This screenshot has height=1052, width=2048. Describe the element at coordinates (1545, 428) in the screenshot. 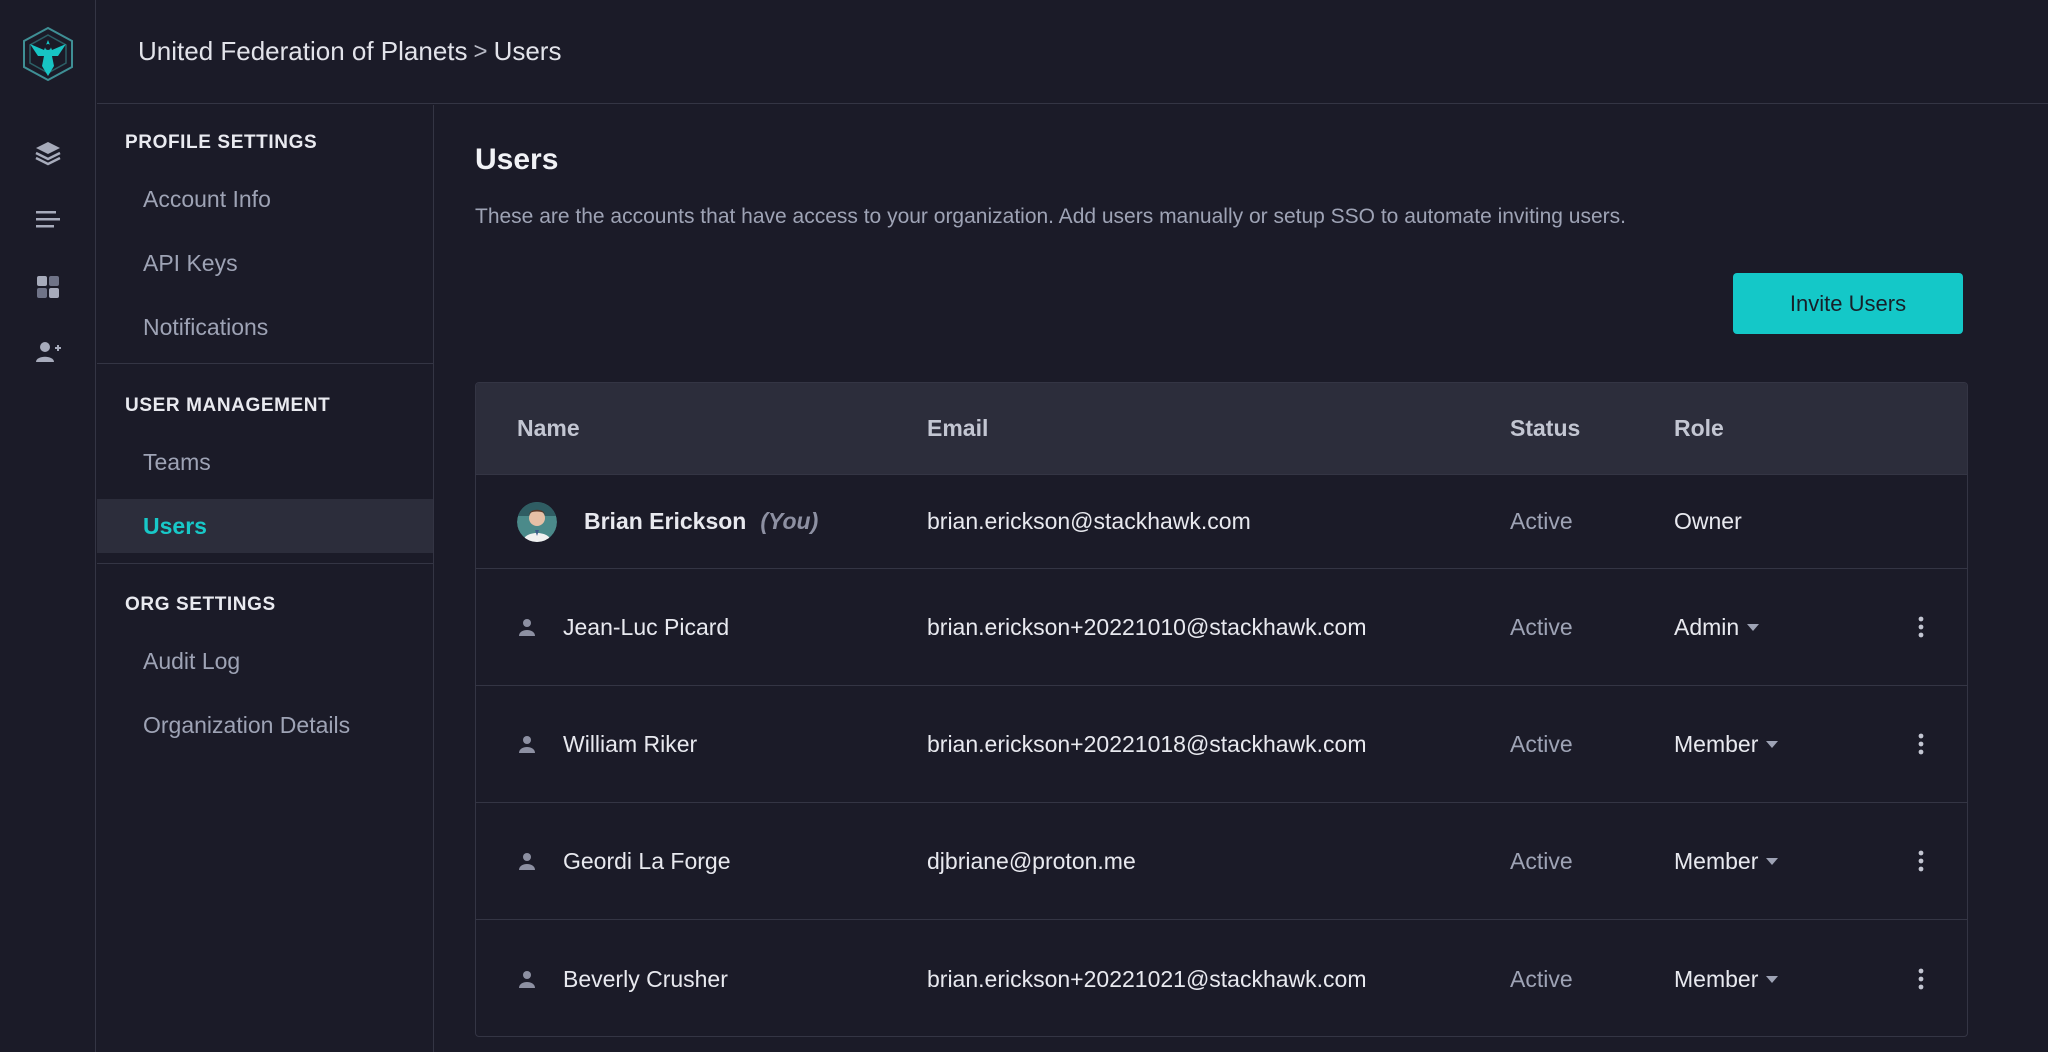

I see `column-header-status: Status` at that location.